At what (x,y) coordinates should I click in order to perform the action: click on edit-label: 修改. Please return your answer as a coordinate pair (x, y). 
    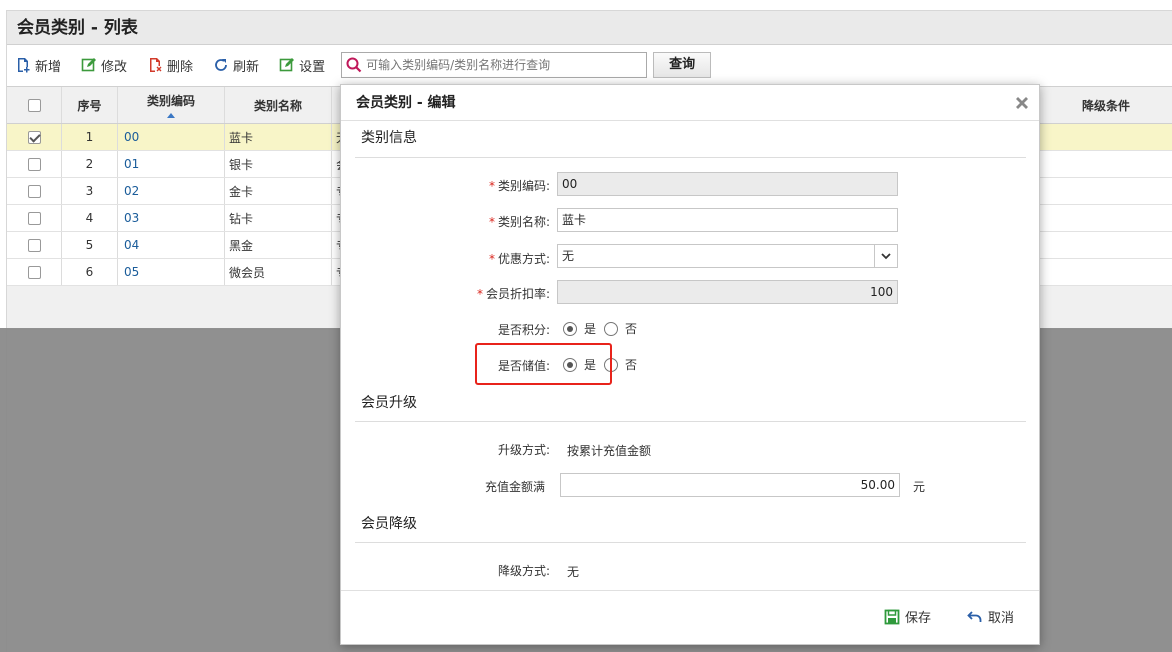
    Looking at the image, I should click on (114, 67).